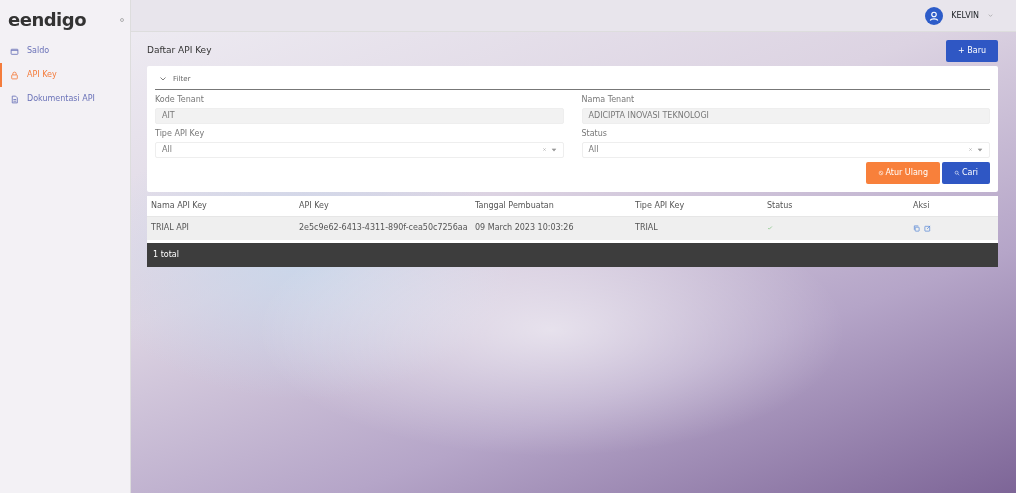  Describe the element at coordinates (525, 228) in the screenshot. I see `table-cell-text: 09 March 2023 10:03:26` at that location.